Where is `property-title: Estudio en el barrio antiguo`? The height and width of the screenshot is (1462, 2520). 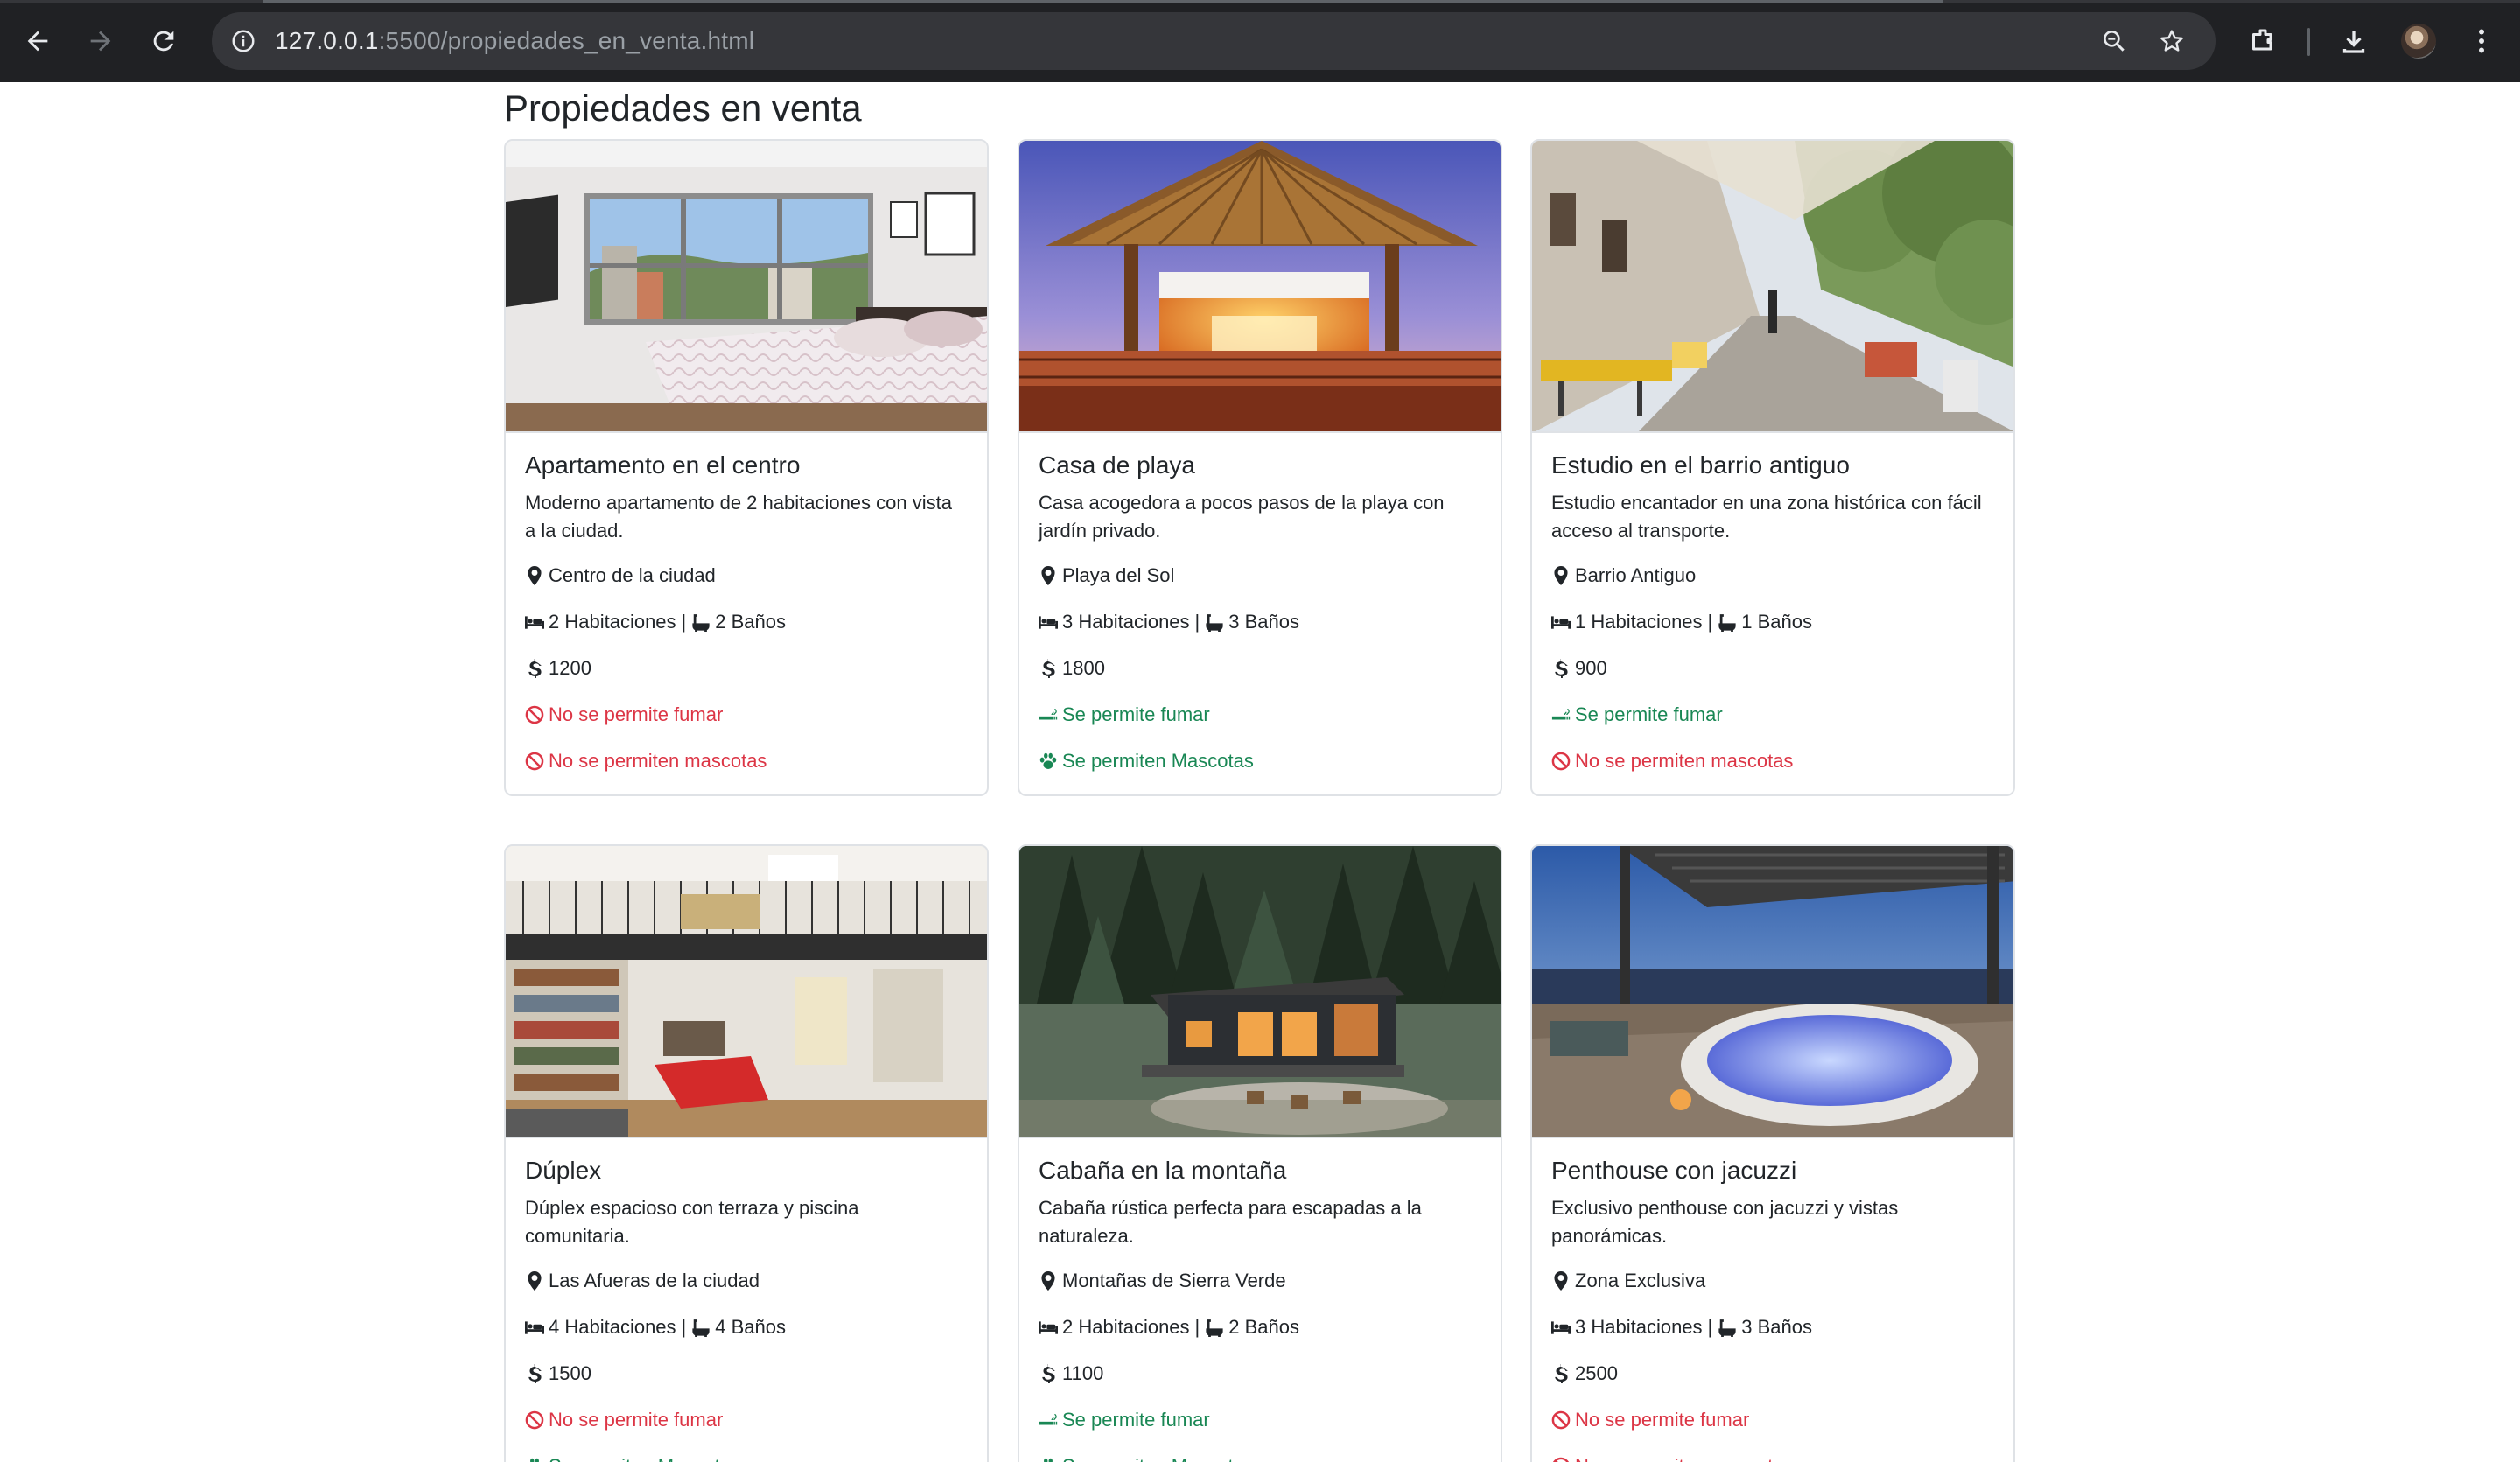 property-title: Estudio en el barrio antiguo is located at coordinates (1700, 465).